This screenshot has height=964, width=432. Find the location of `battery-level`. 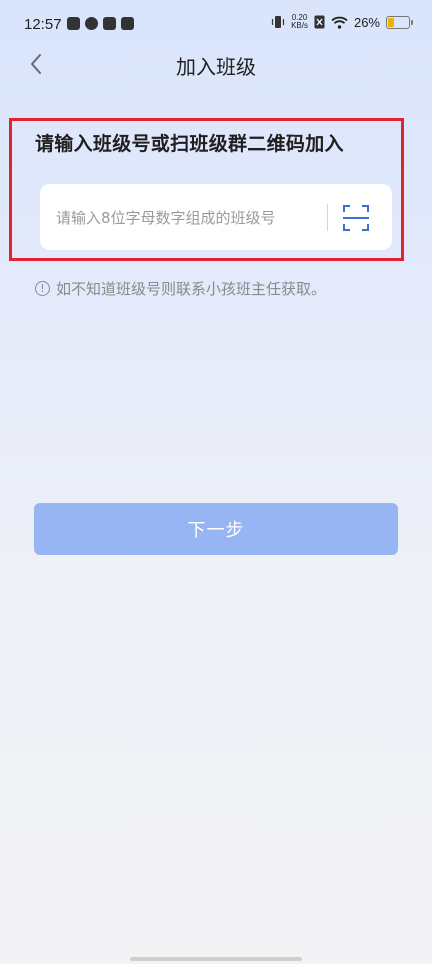

battery-level is located at coordinates (391, 22).